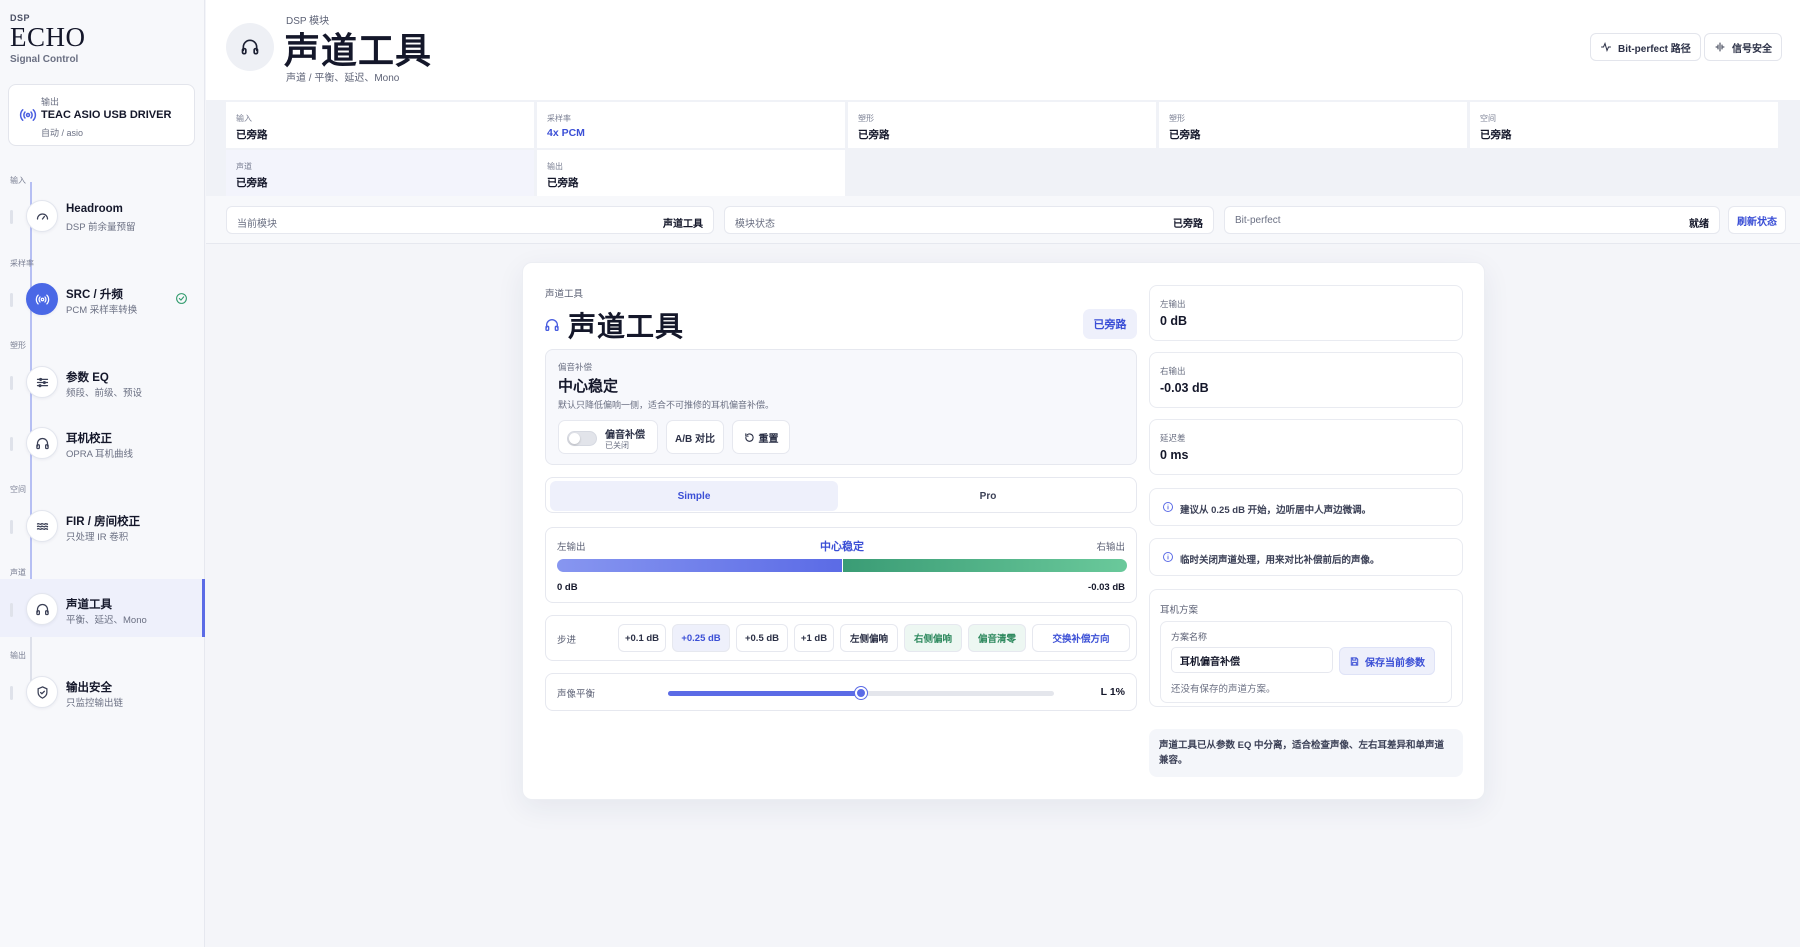 This screenshot has width=1800, height=947. I want to click on nav-item-desc: 平衡、延迟、Mono, so click(106, 620).